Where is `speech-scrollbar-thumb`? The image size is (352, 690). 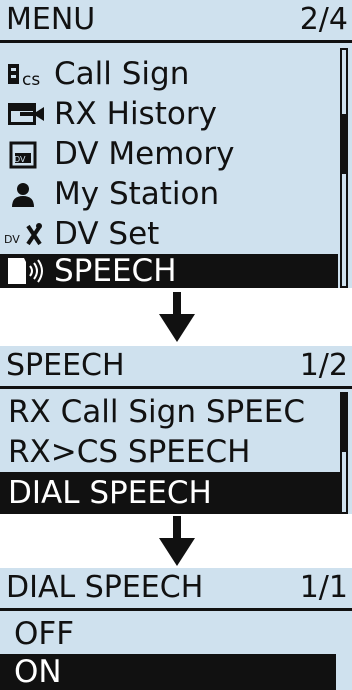 speech-scrollbar-thumb is located at coordinates (344, 423).